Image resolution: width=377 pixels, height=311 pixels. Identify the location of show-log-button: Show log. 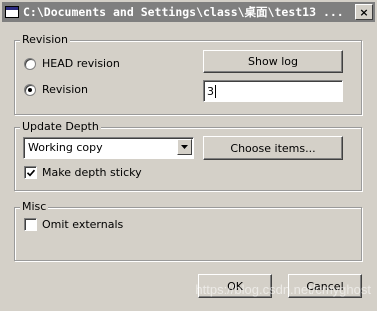
(273, 61).